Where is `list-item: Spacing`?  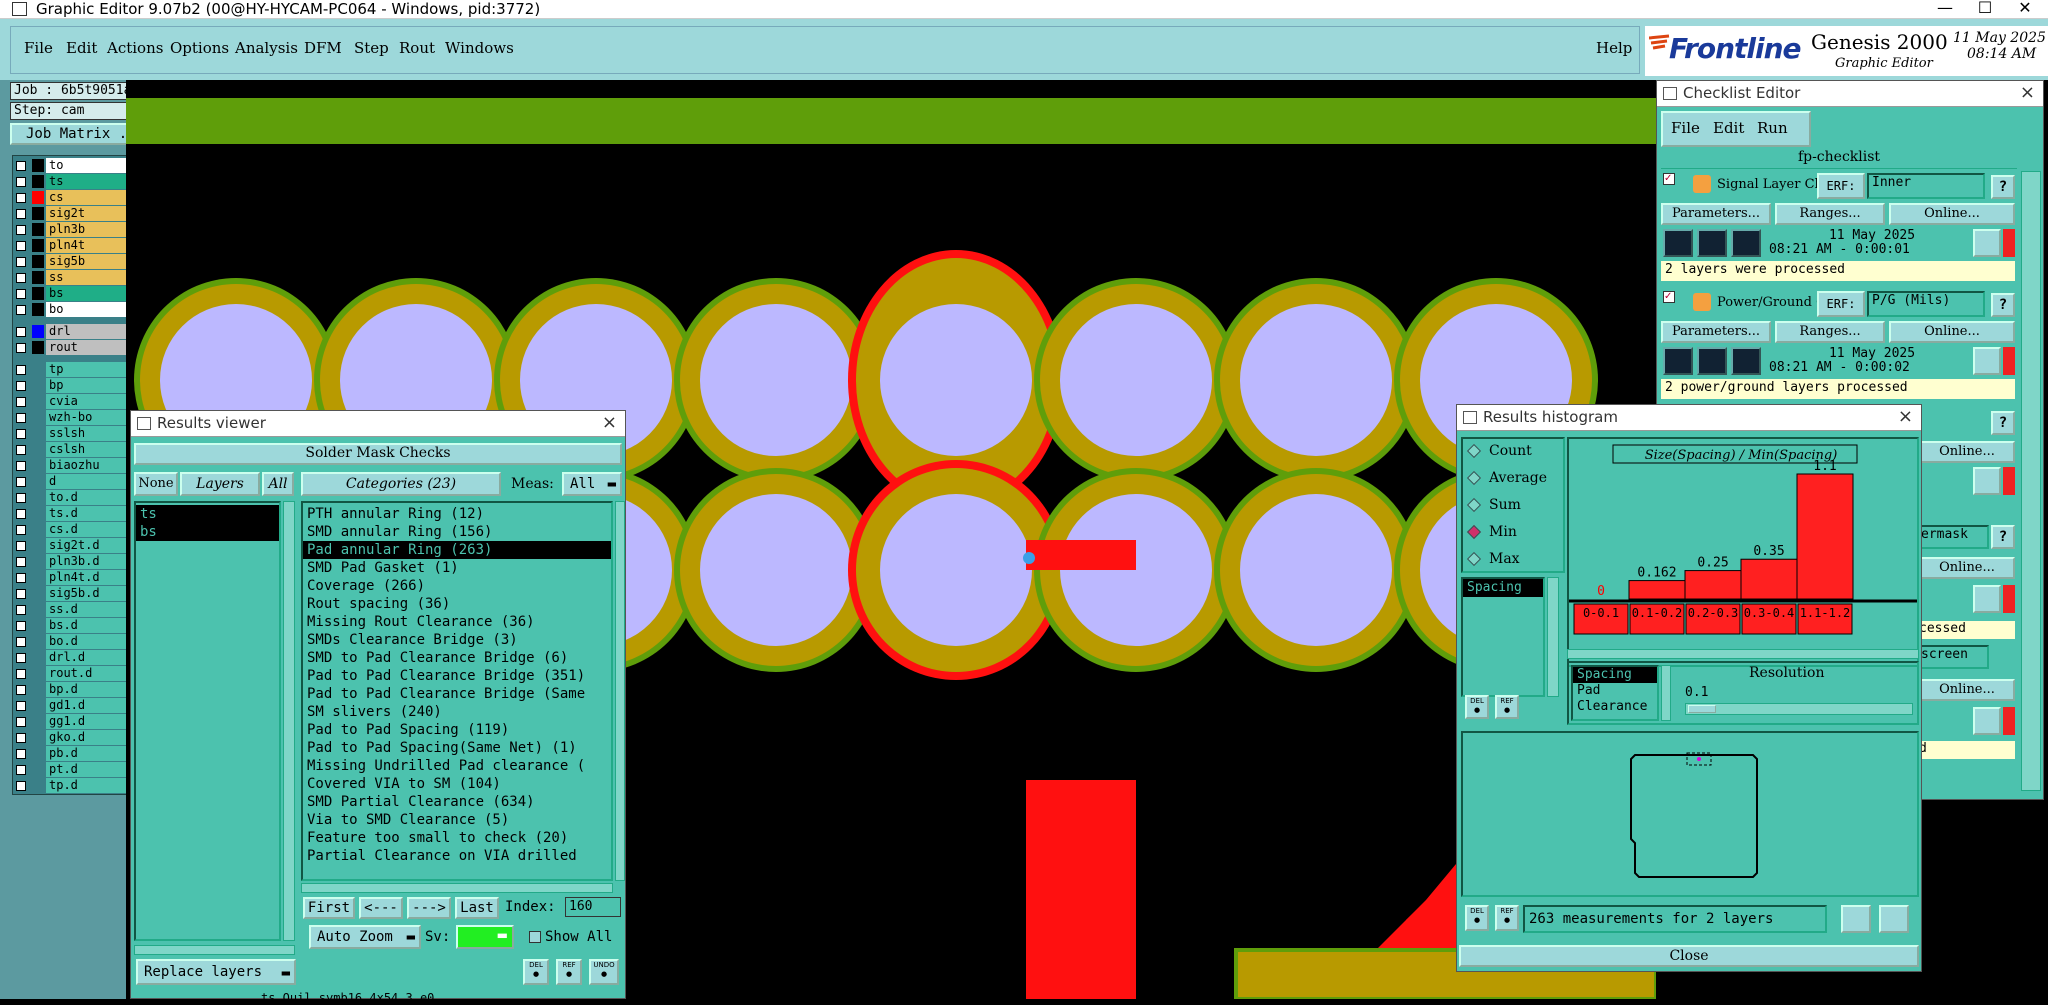
list-item: Spacing is located at coordinates (1615, 675).